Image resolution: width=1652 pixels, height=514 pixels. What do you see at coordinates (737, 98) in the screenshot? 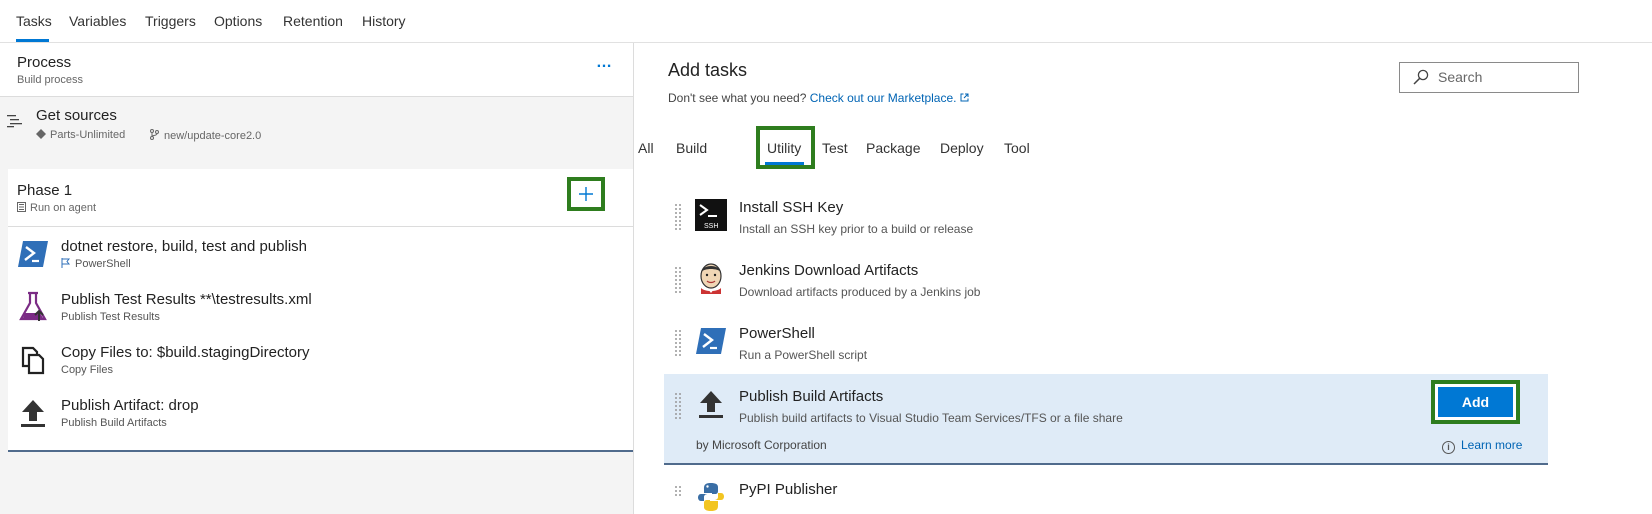
I see `hint-text: Don't see what you need?` at bounding box center [737, 98].